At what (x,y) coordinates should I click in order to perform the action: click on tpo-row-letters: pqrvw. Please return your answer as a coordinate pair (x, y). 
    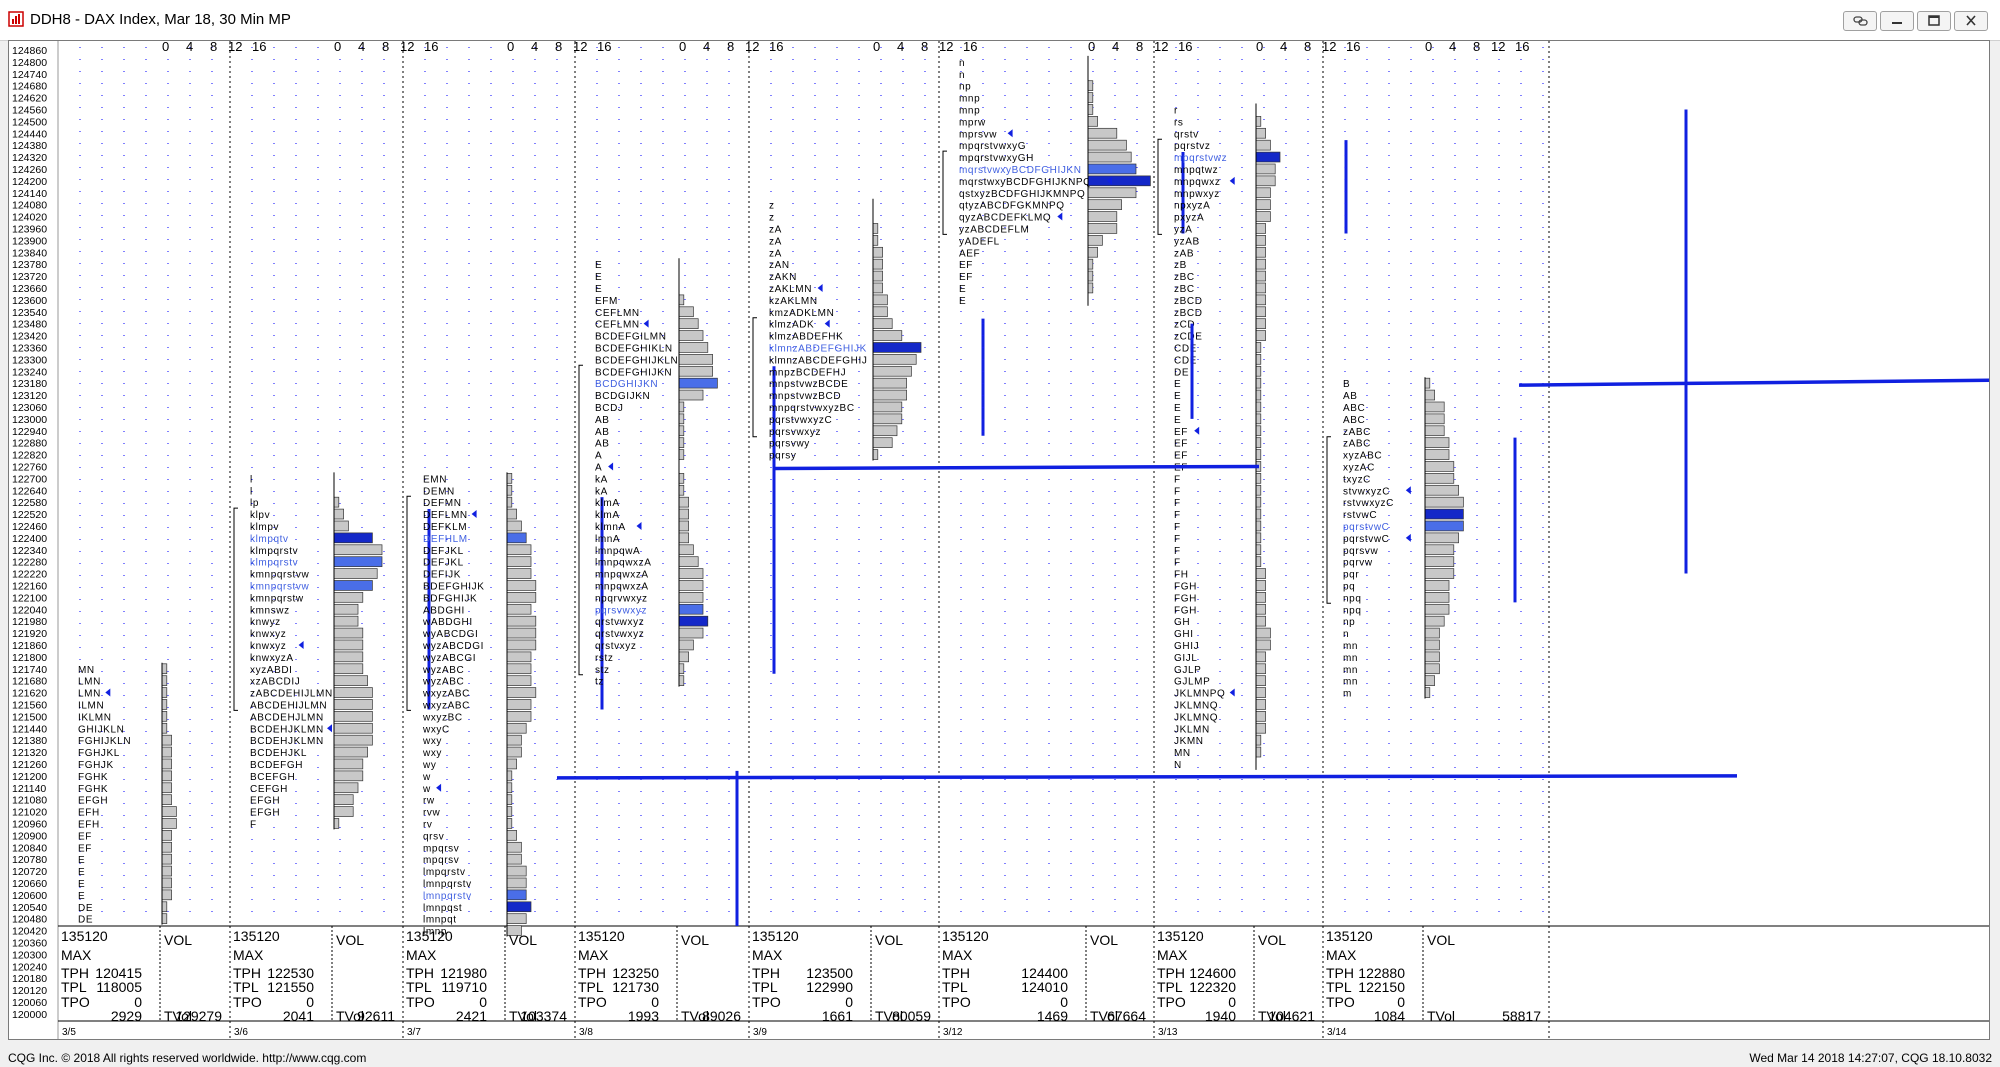
    Looking at the image, I should click on (1358, 563).